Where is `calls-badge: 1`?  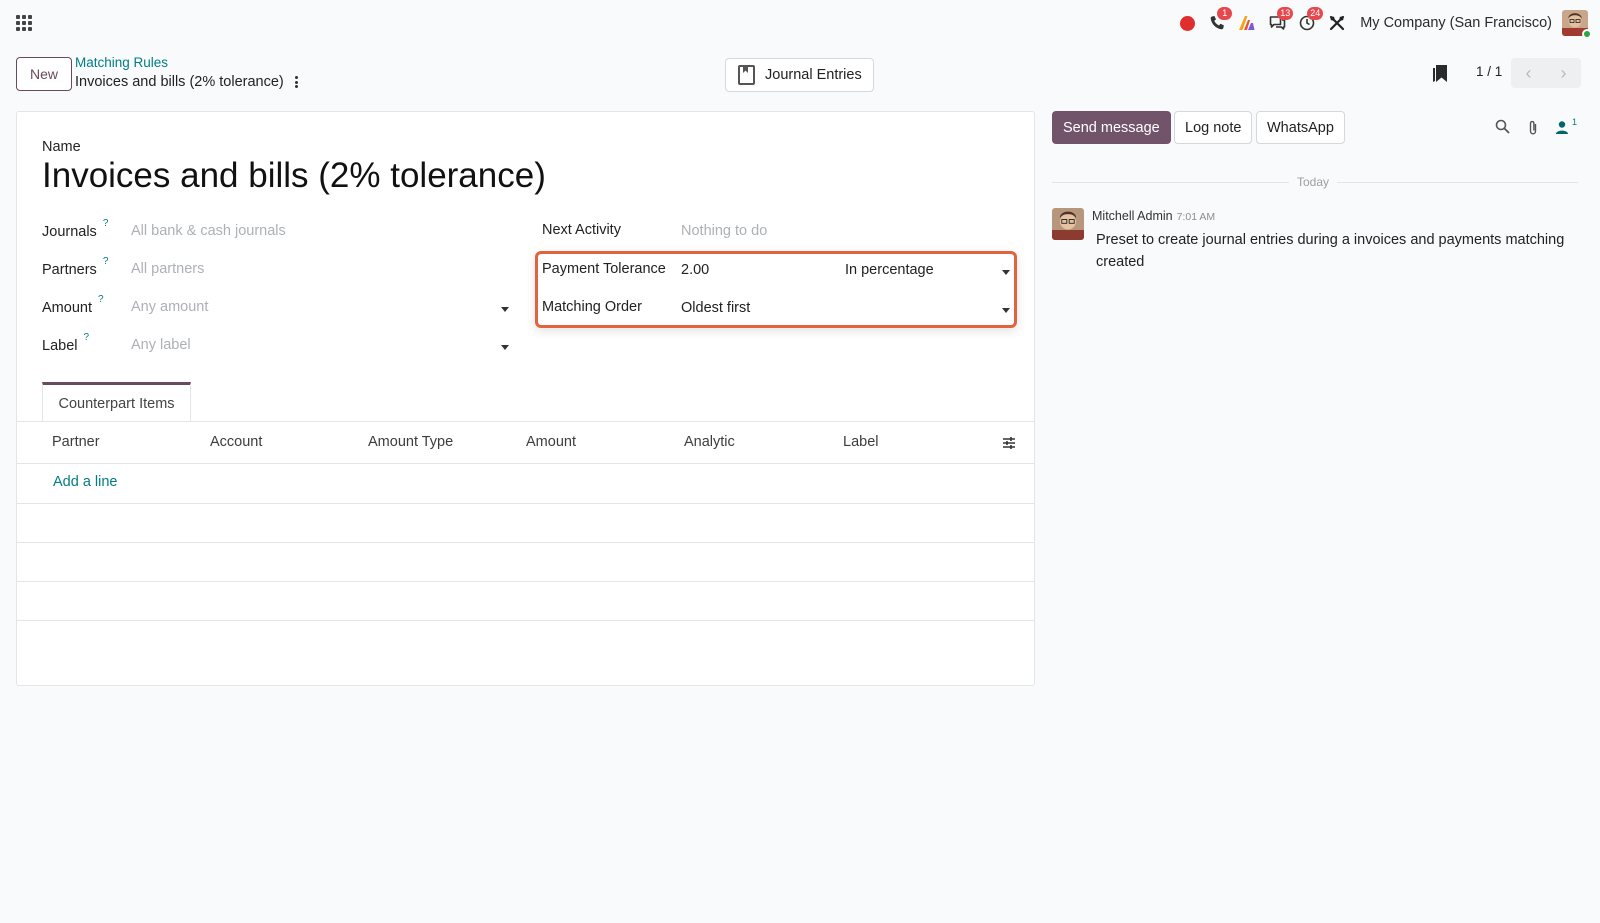
calls-badge: 1 is located at coordinates (1225, 13).